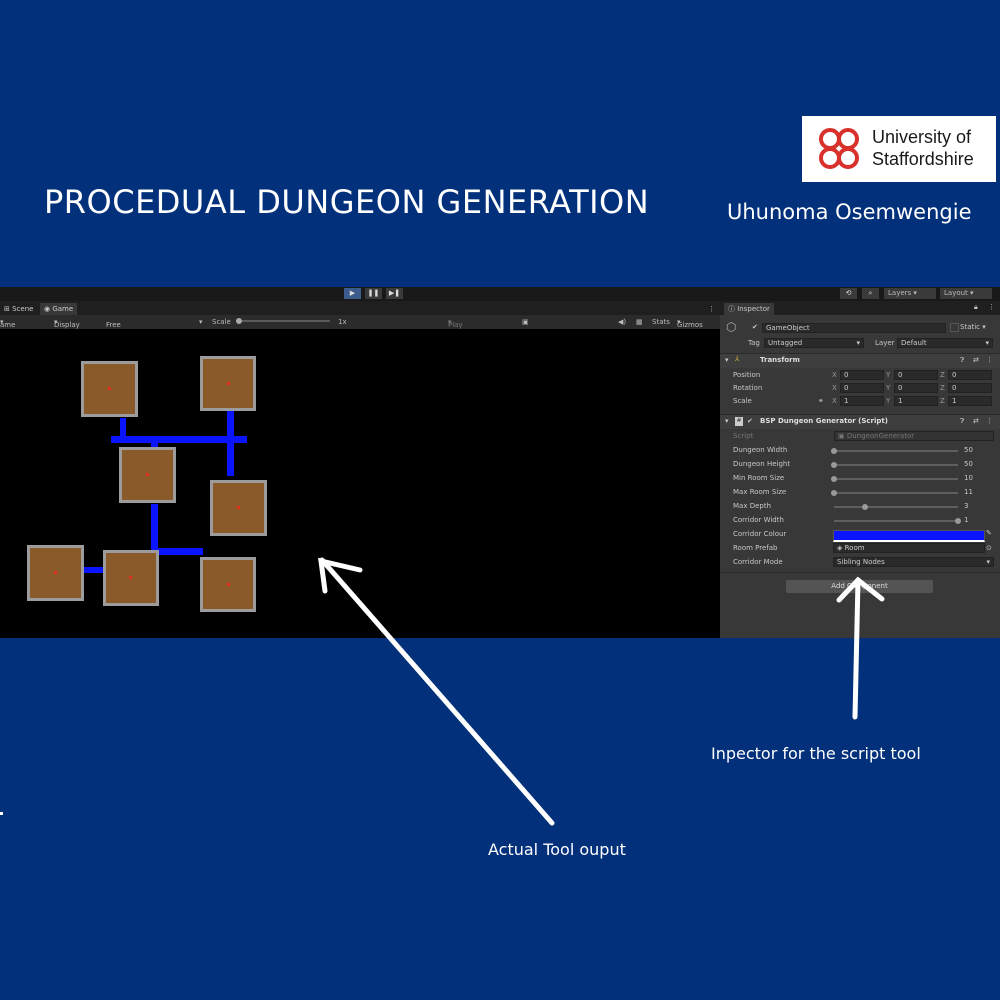 Image resolution: width=1000 pixels, height=1000 pixels. I want to click on arrow-inspector, so click(856, 648).